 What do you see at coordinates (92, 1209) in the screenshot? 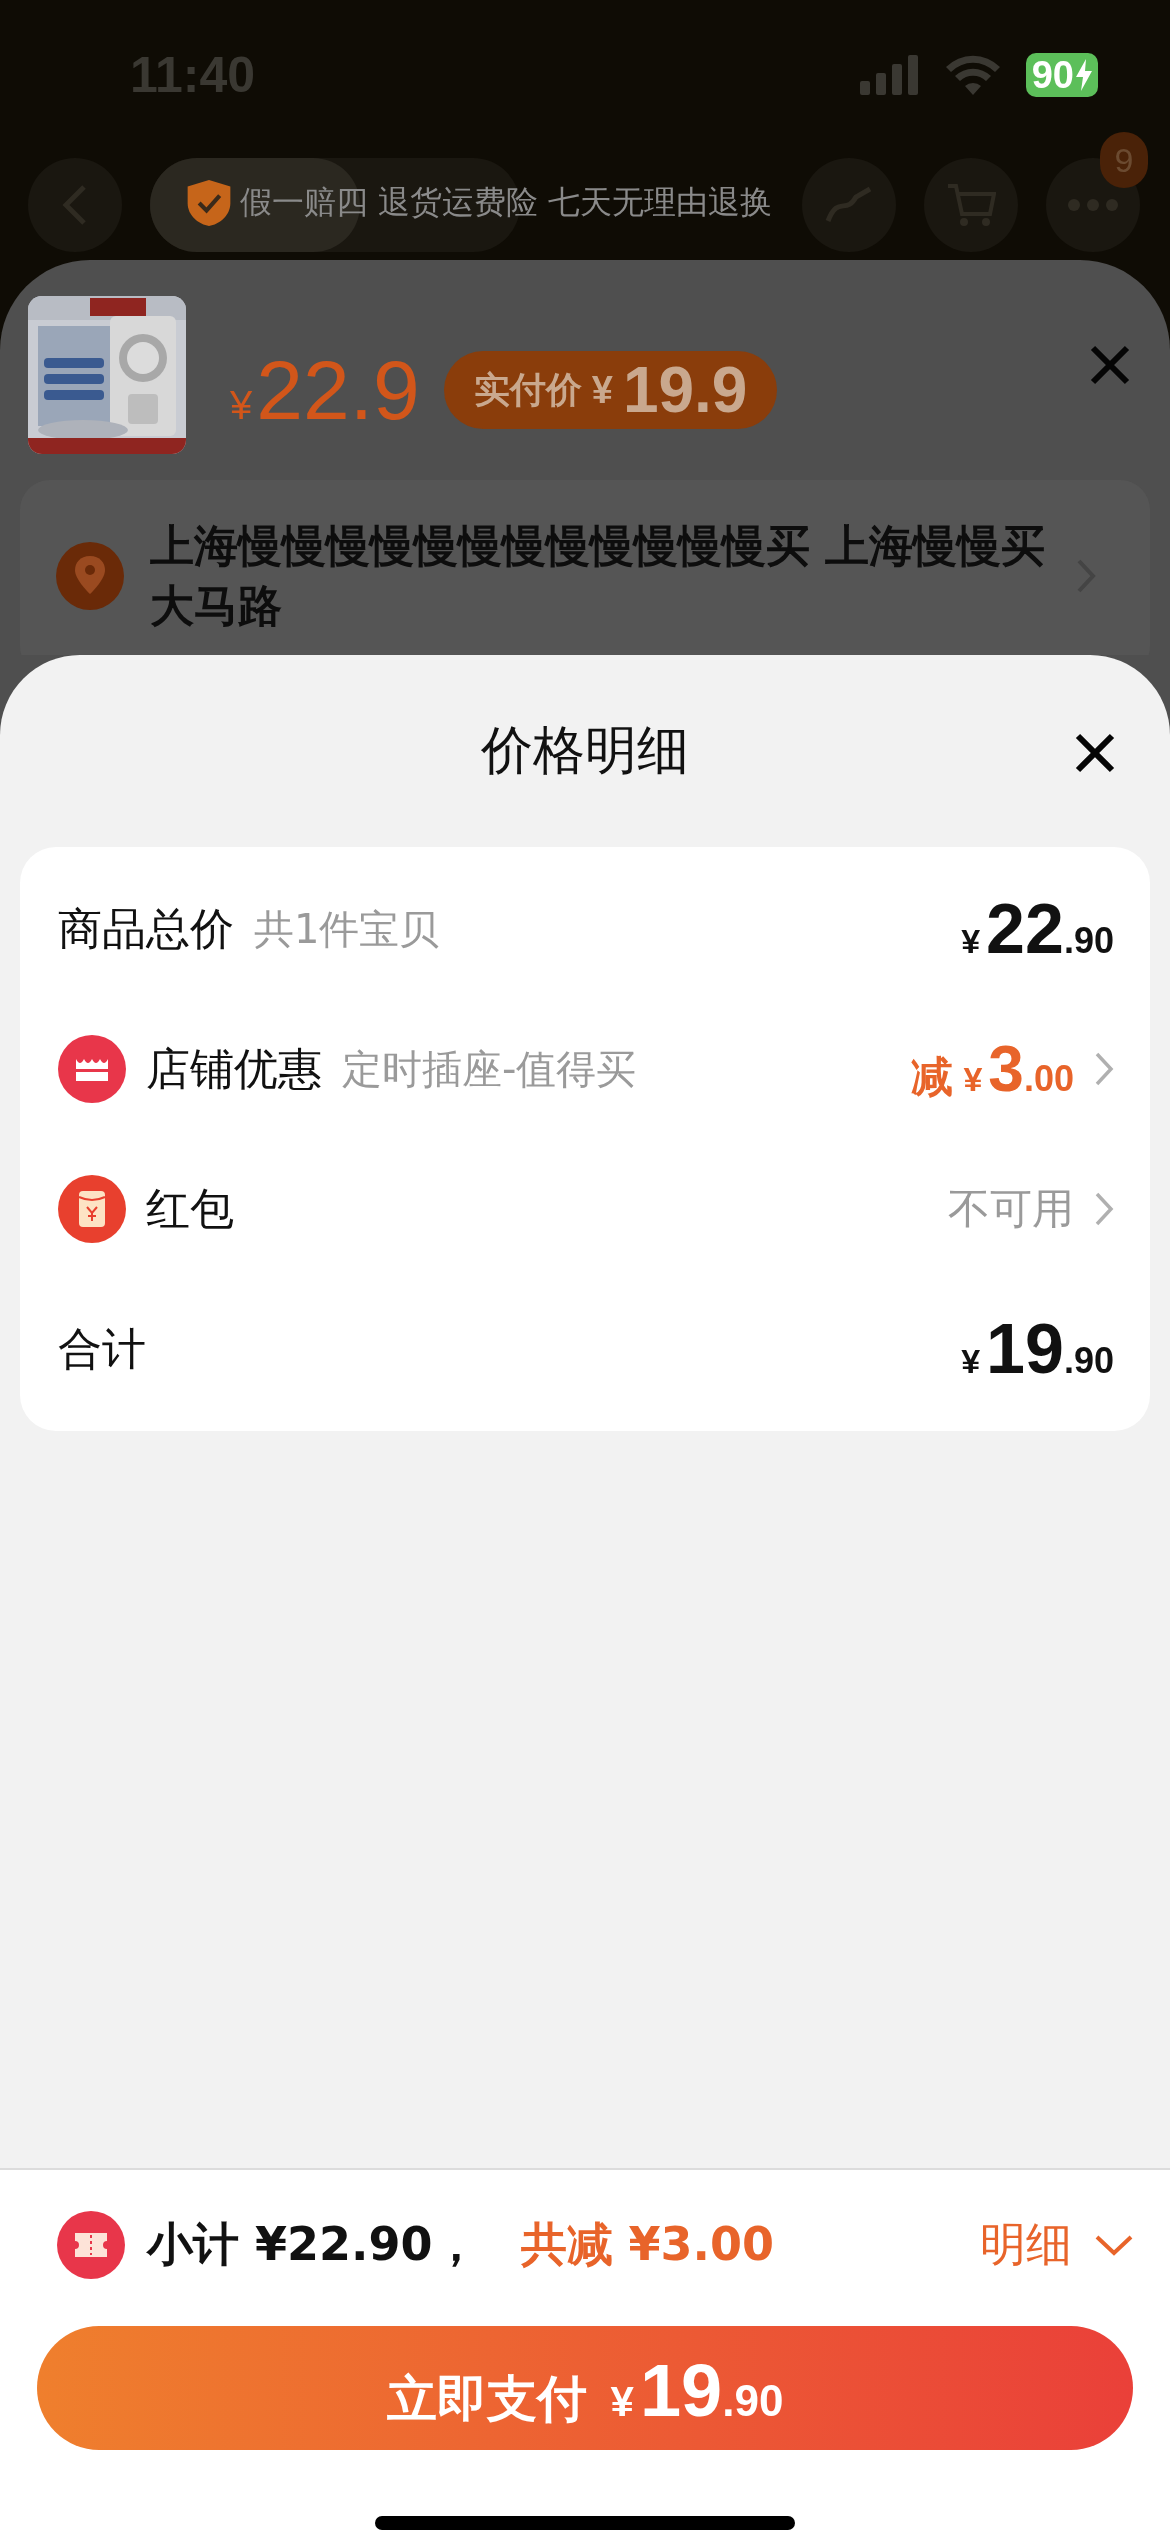
I see `envelope-icon` at bounding box center [92, 1209].